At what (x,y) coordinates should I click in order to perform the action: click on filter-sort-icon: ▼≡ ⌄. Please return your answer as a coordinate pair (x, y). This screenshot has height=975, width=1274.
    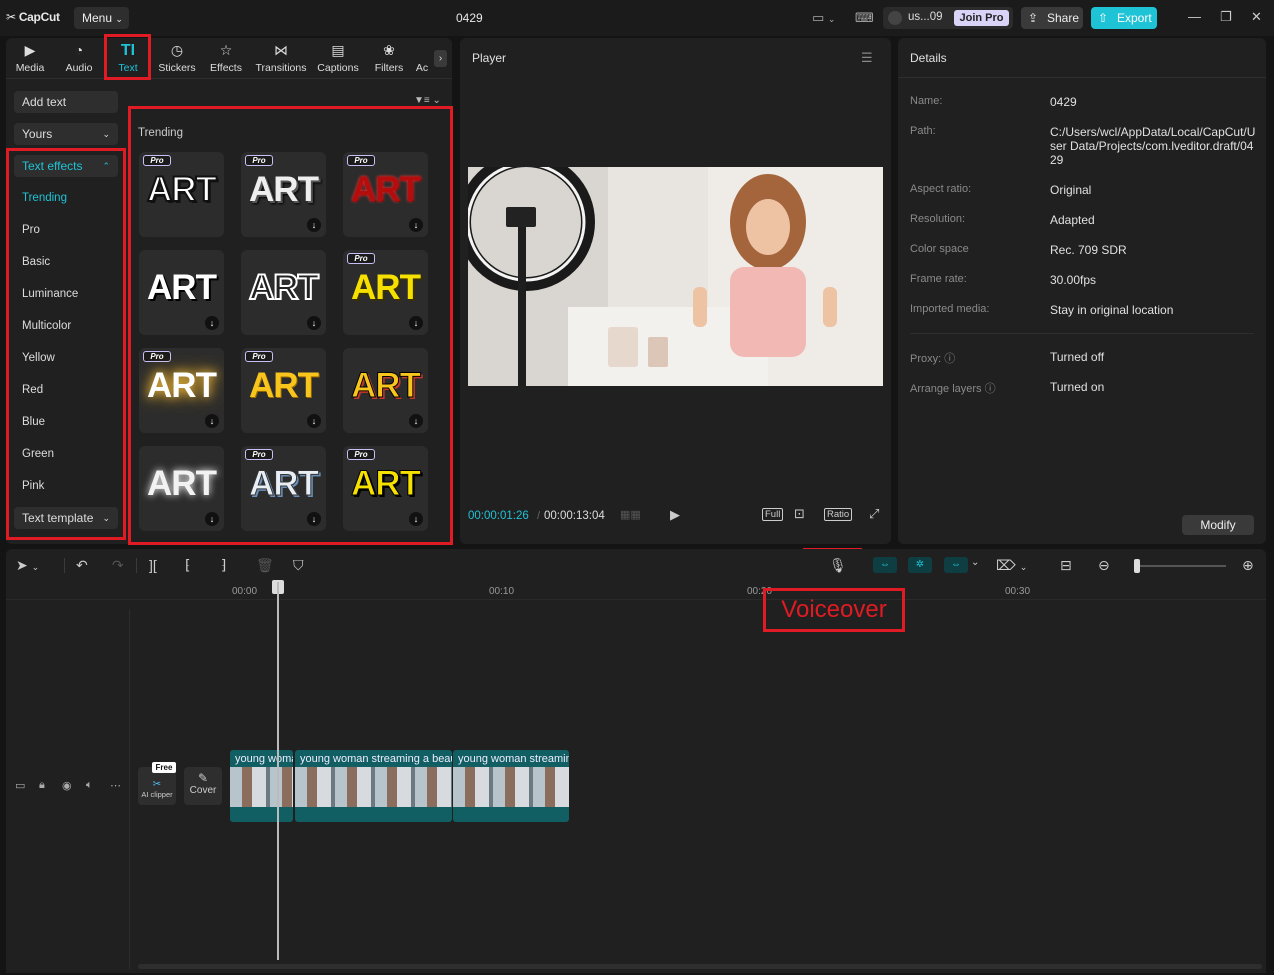
    Looking at the image, I should click on (427, 100).